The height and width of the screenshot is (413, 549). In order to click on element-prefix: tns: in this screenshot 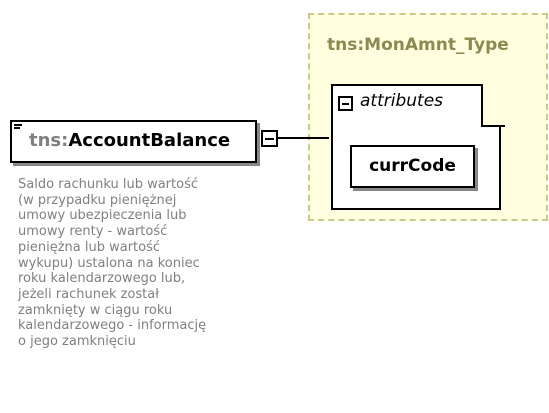, I will do `click(49, 140)`.